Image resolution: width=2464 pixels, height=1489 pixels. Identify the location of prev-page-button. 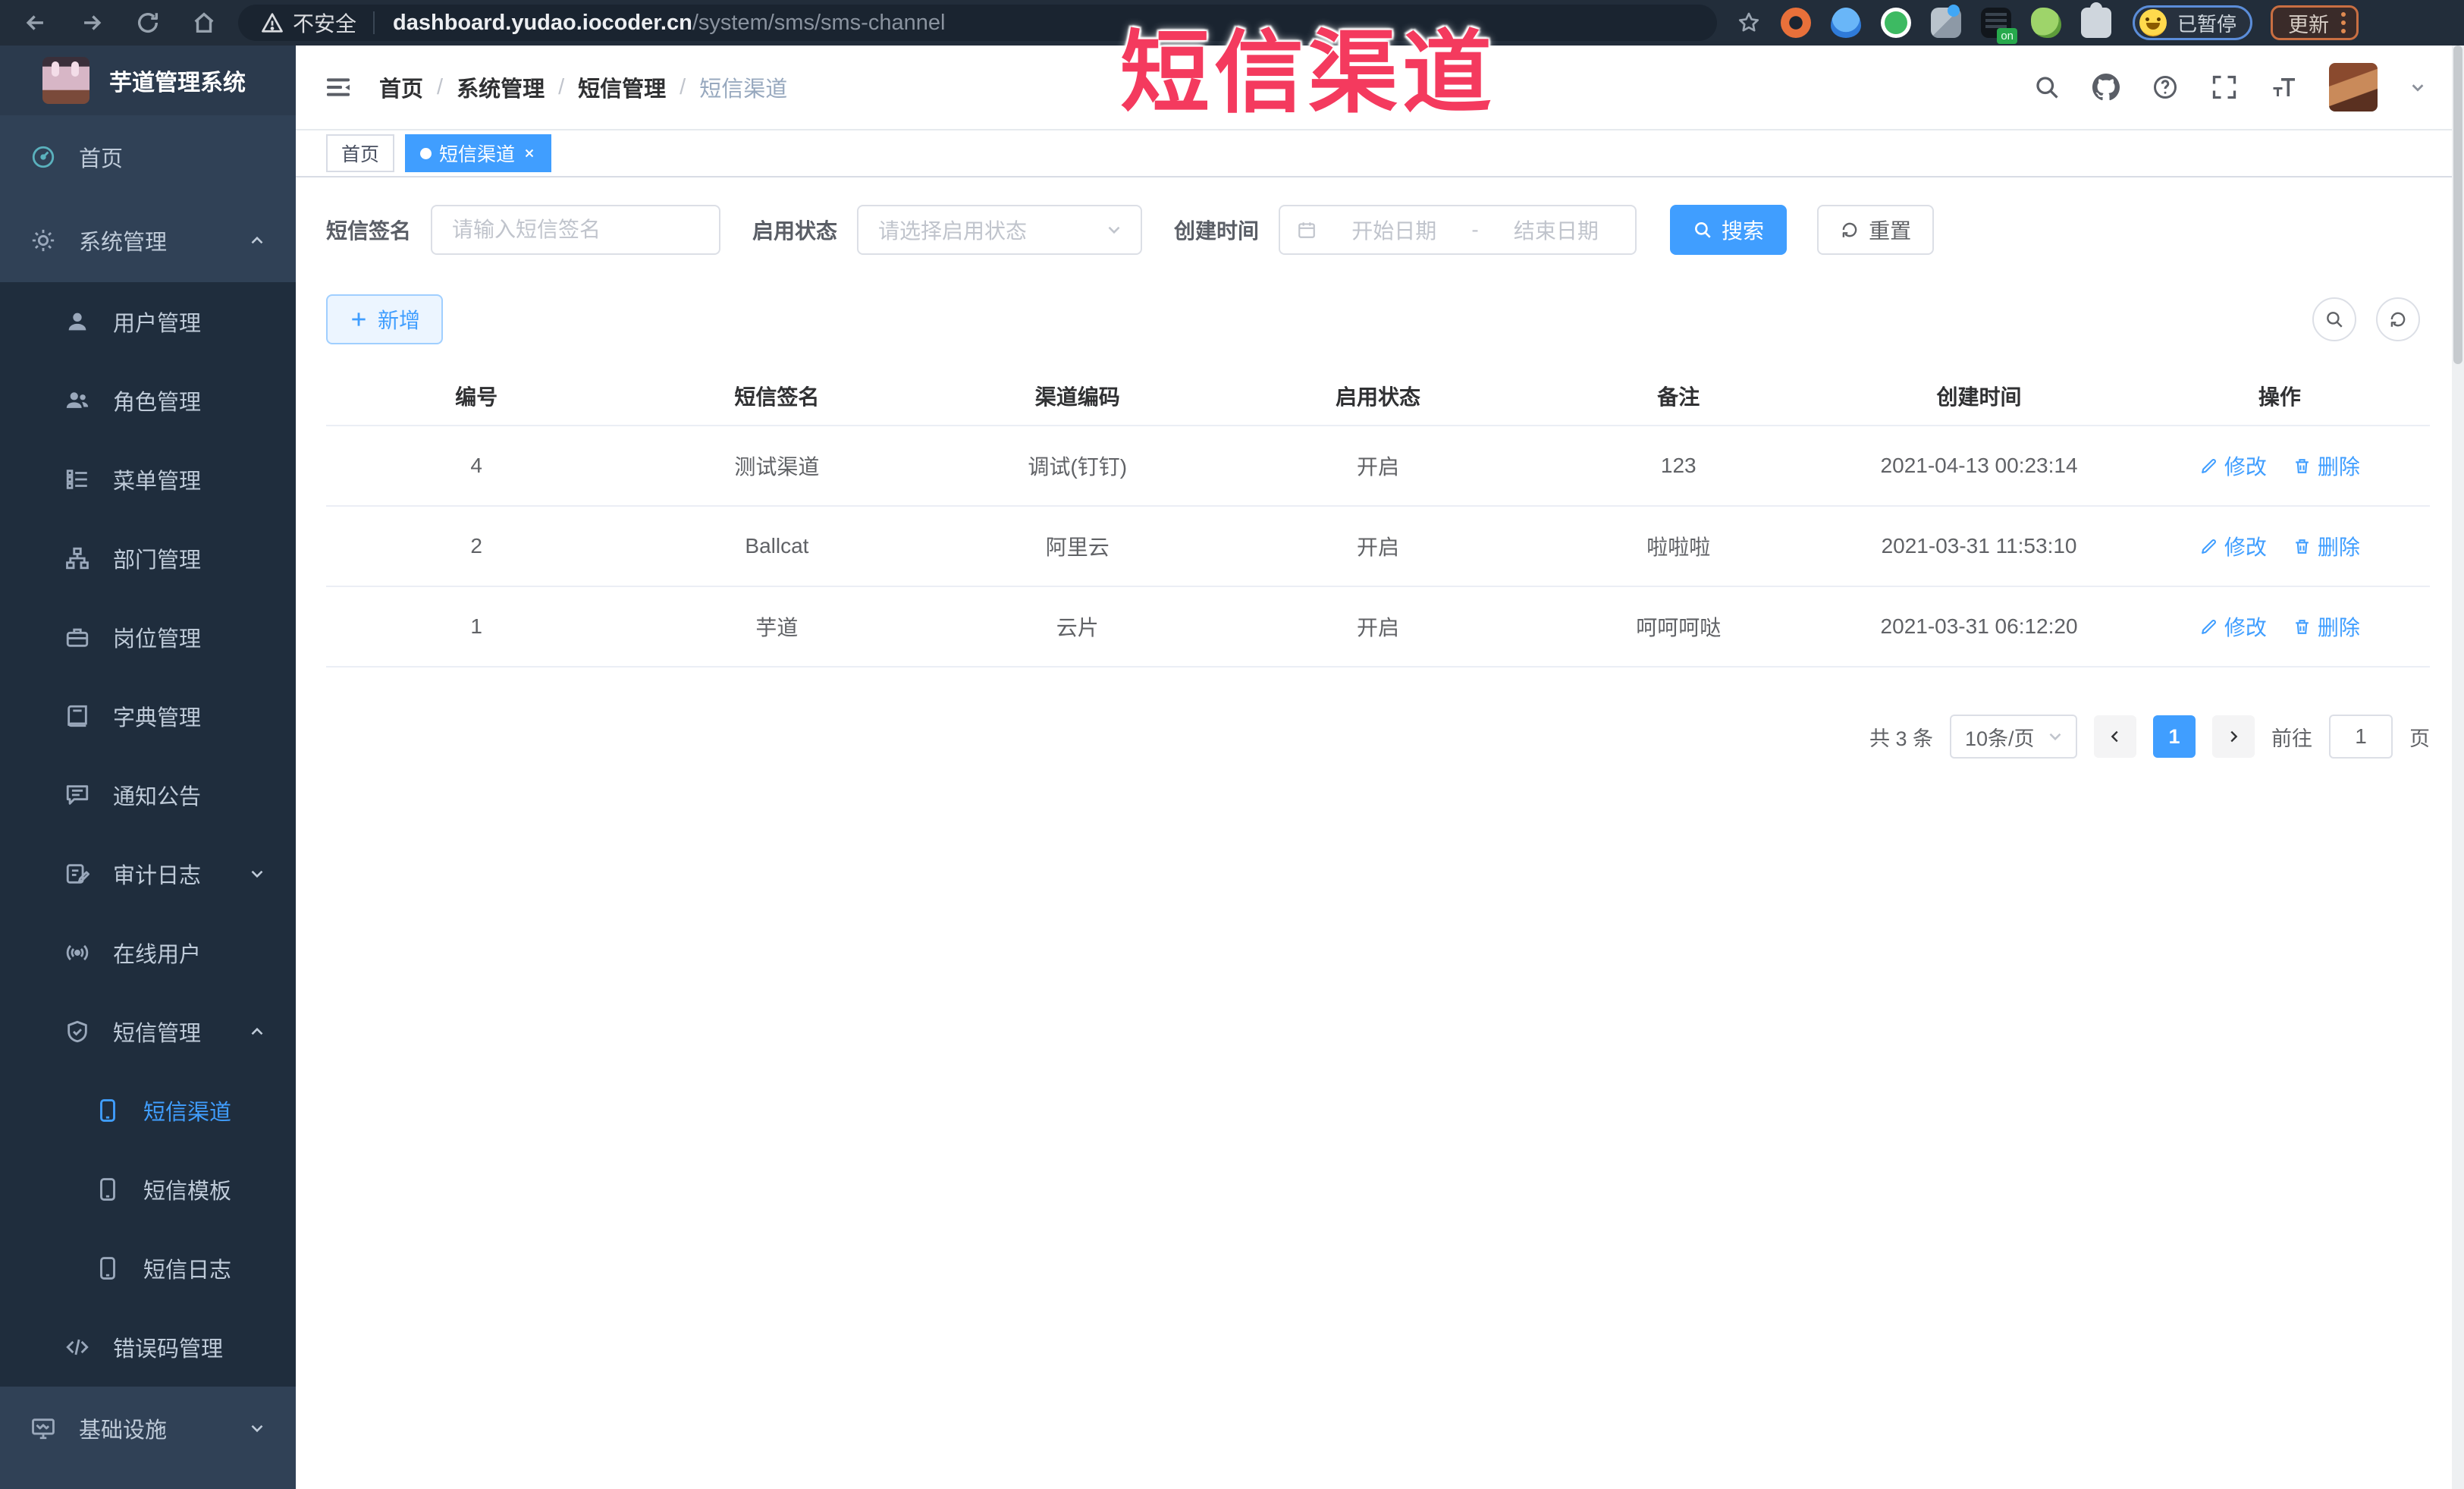
(2115, 736).